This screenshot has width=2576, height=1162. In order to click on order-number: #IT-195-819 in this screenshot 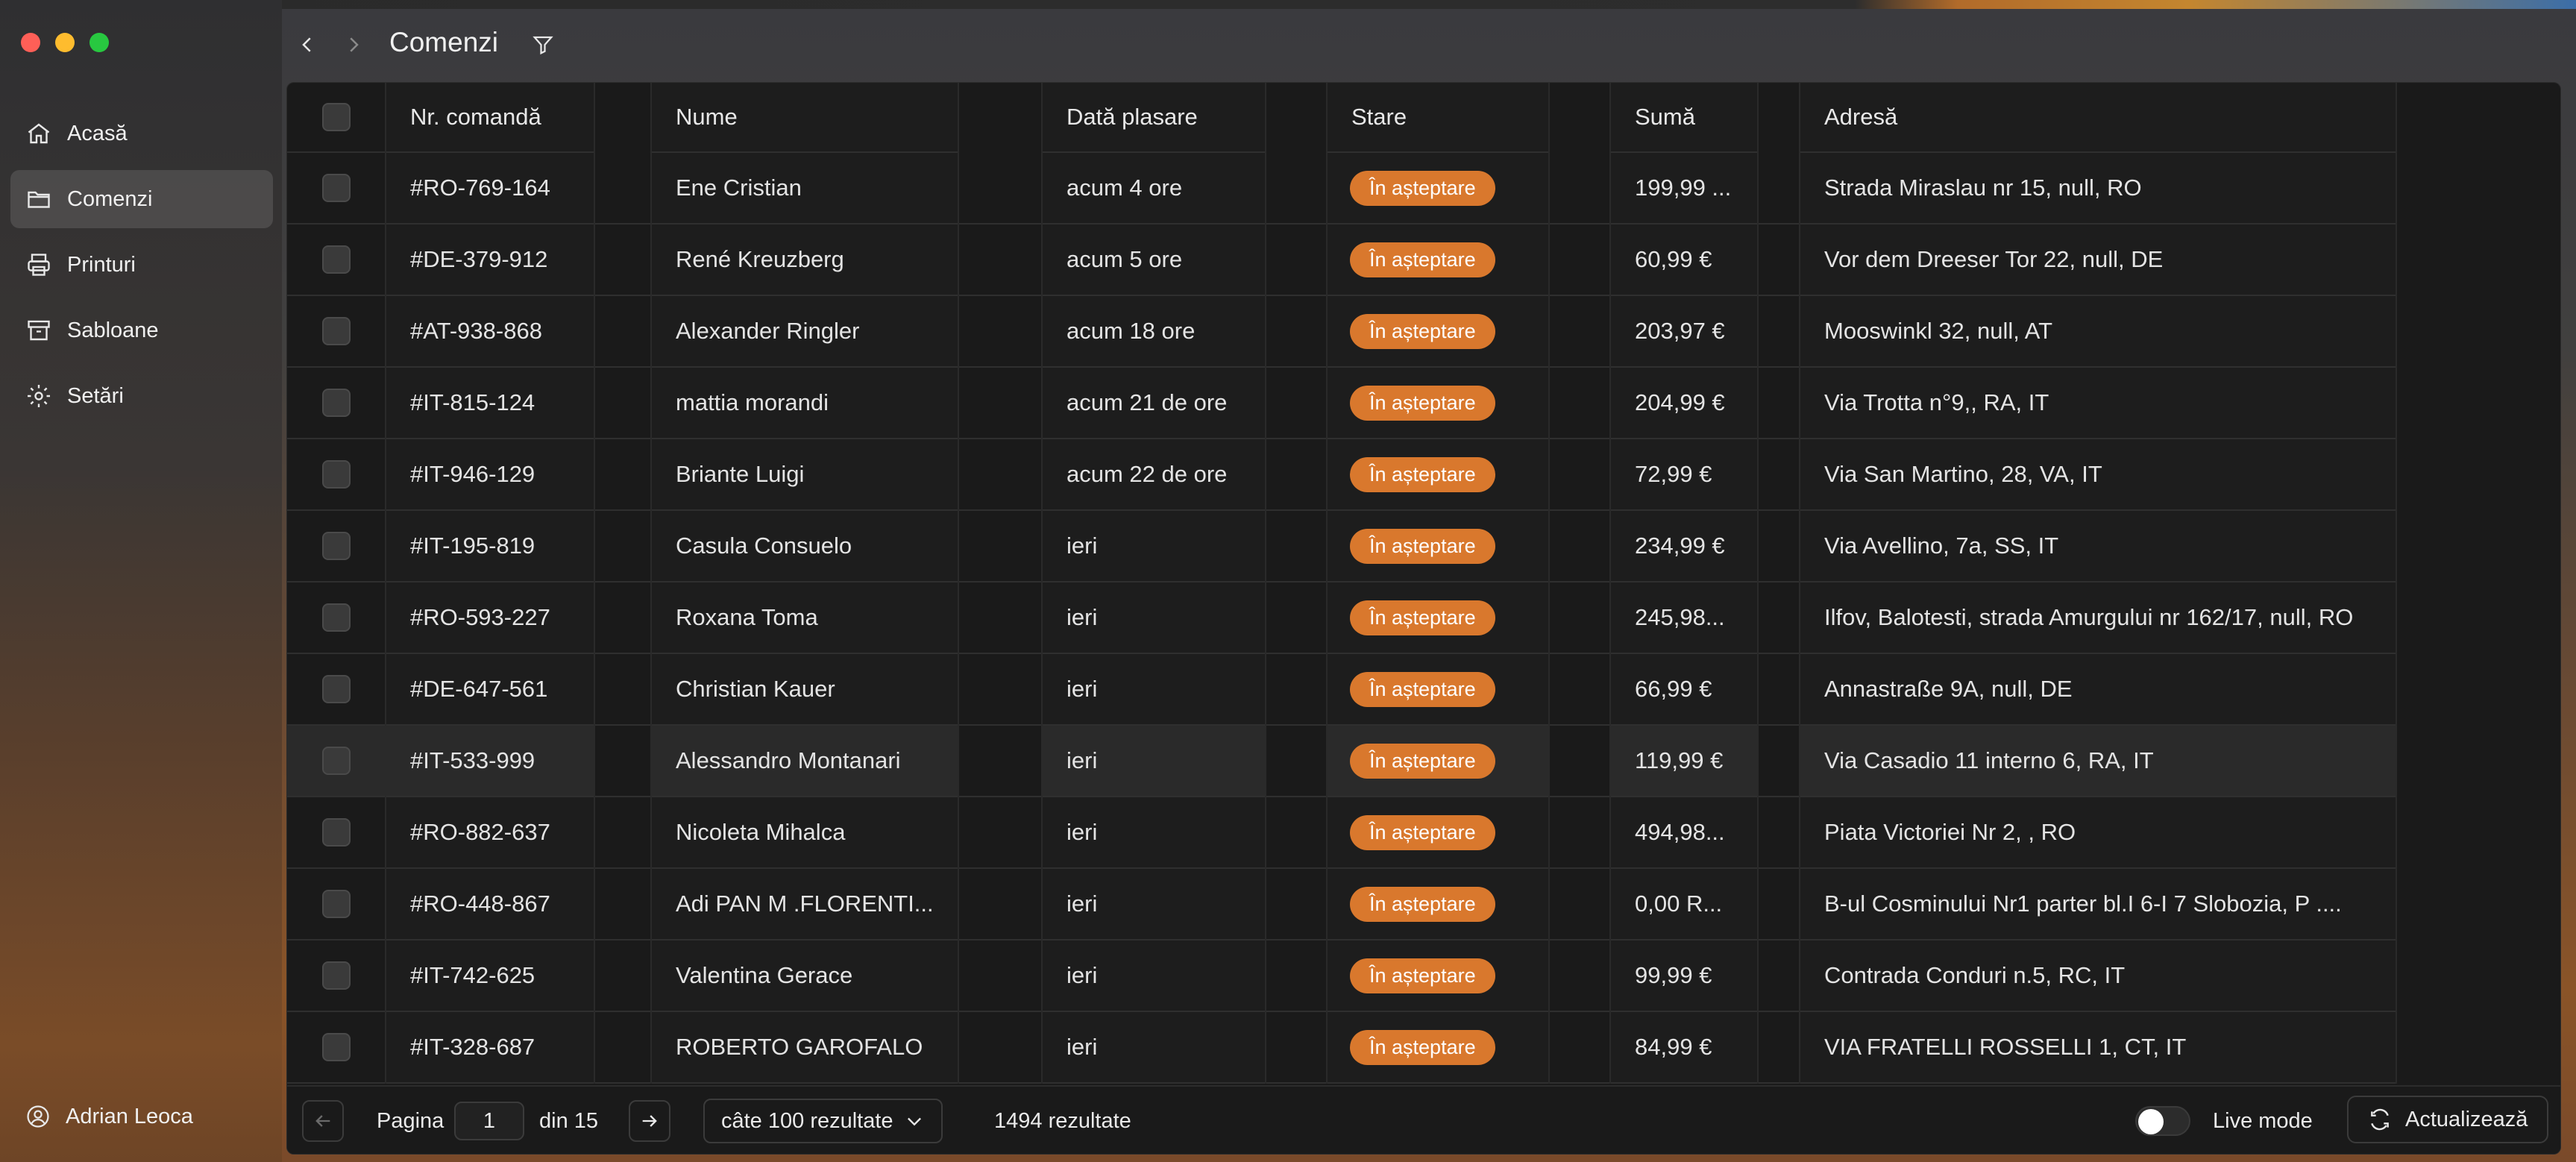, I will do `click(490, 546)`.